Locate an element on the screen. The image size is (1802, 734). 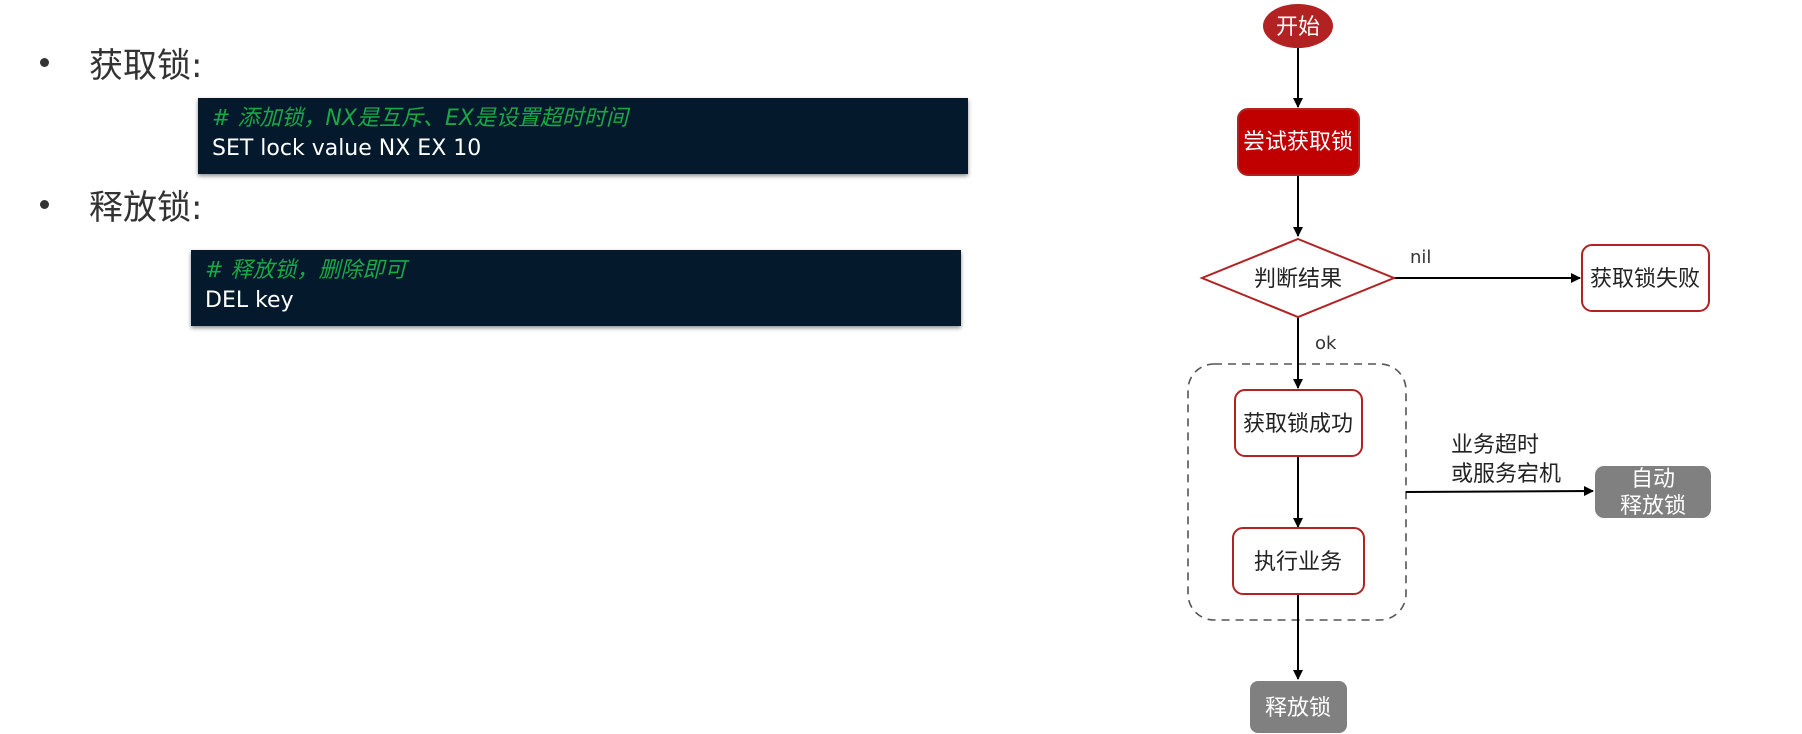
timeout-label-line1: 业务超时 is located at coordinates (1495, 445).